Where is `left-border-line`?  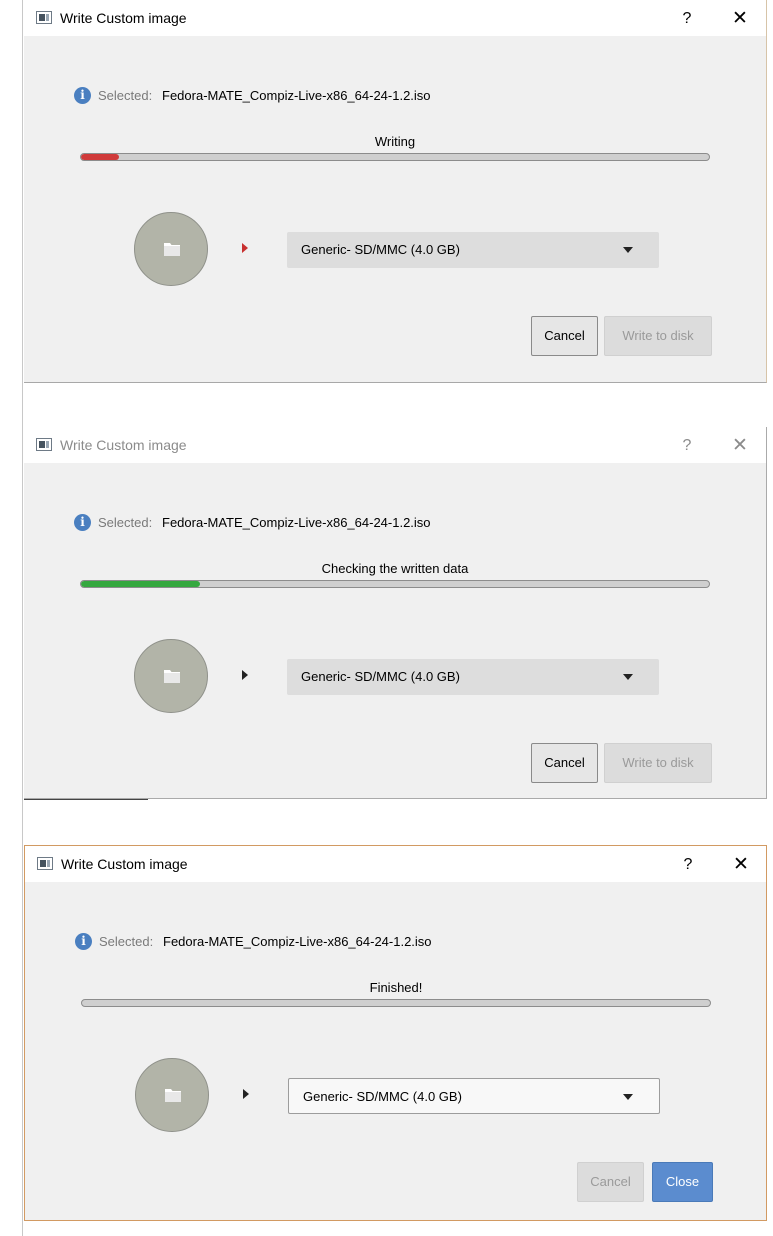
left-border-line is located at coordinates (22, 618).